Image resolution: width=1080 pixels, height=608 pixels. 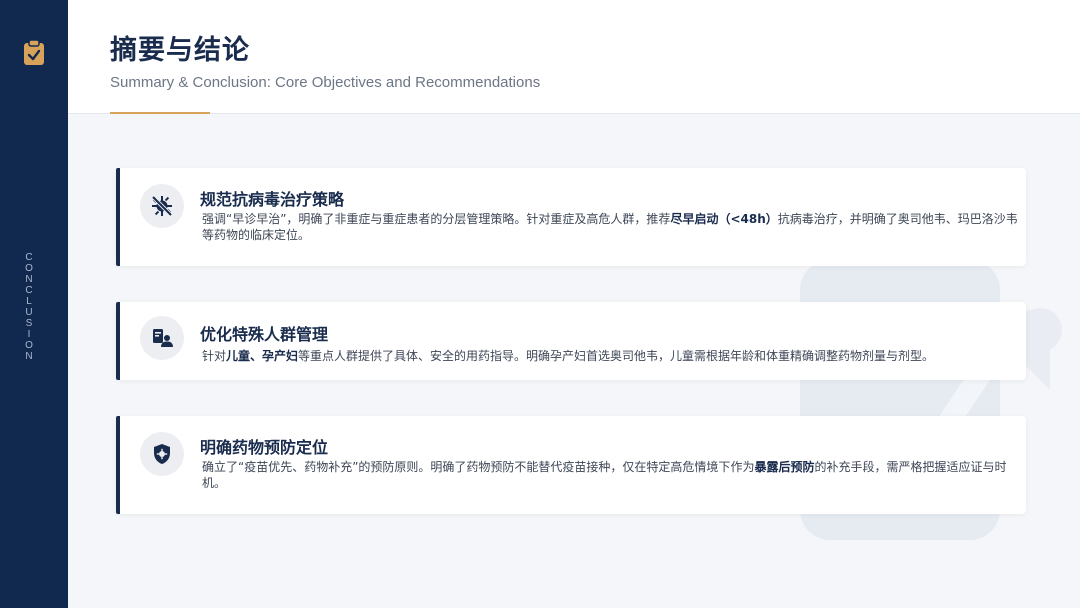 I want to click on sidebar-vertical-letter: L, so click(x=29, y=301).